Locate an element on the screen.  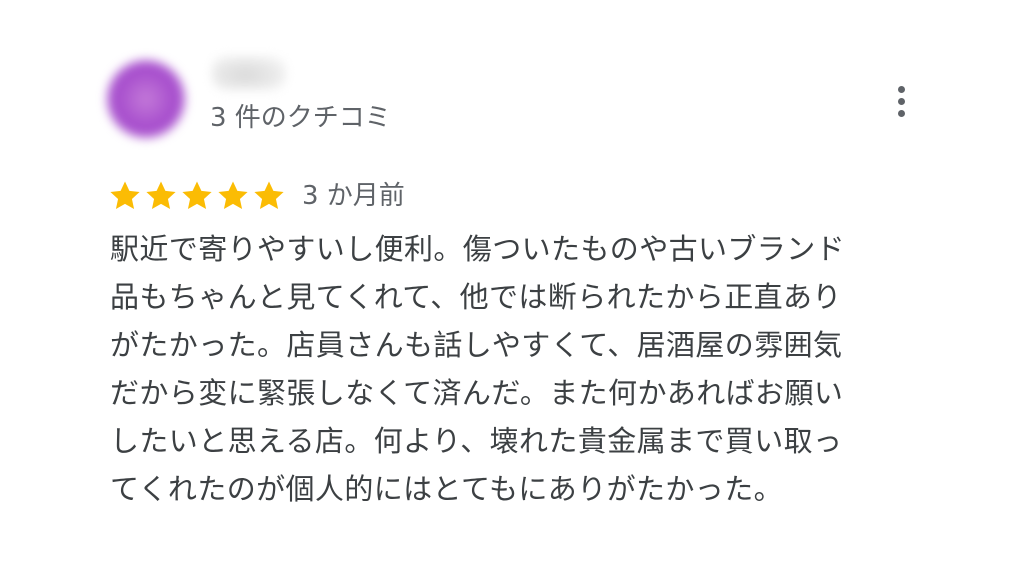
reviewer-avatar is located at coordinates (146, 99).